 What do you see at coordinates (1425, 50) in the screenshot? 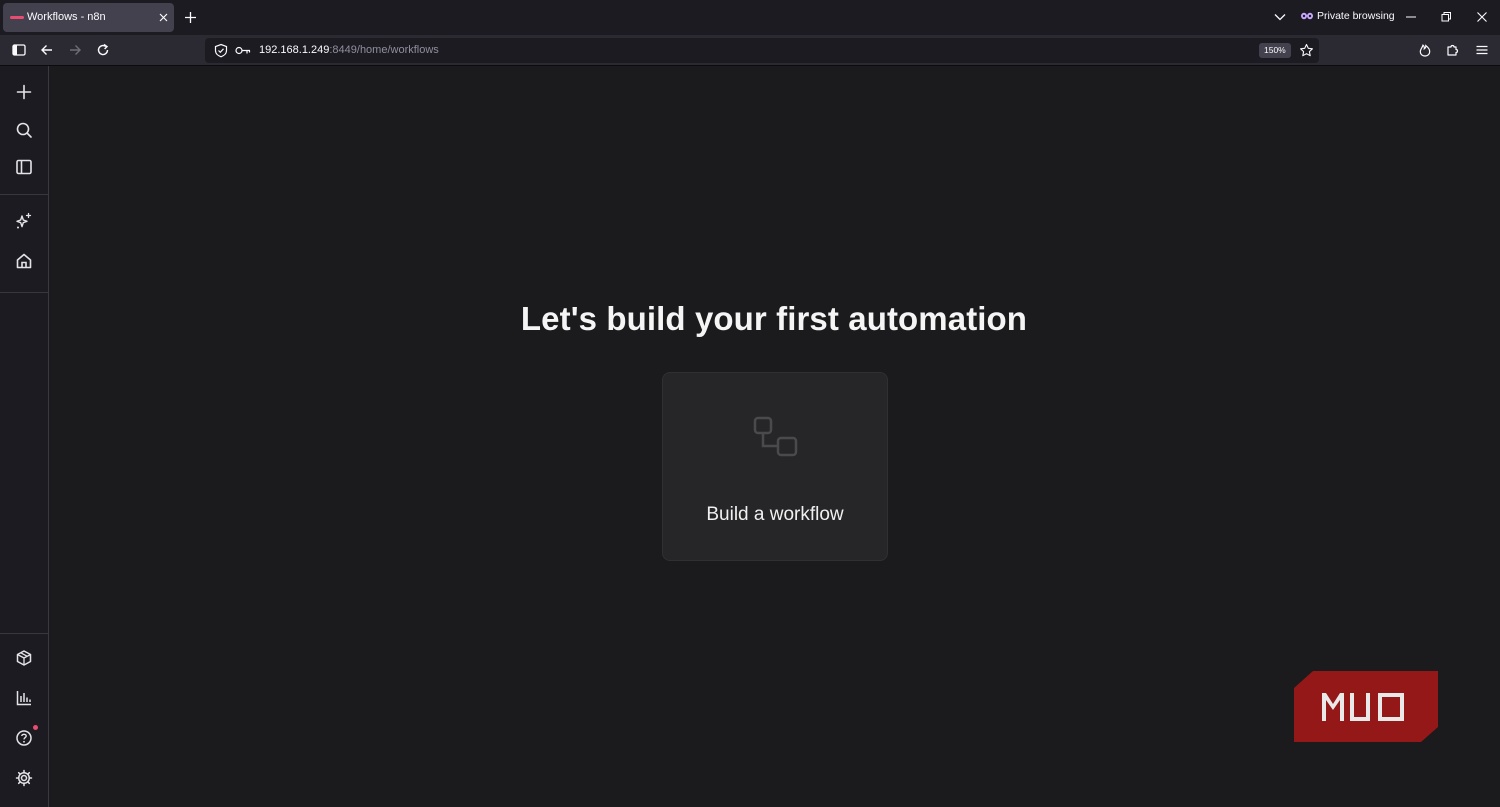
I see `firefox-view-flame-icon` at bounding box center [1425, 50].